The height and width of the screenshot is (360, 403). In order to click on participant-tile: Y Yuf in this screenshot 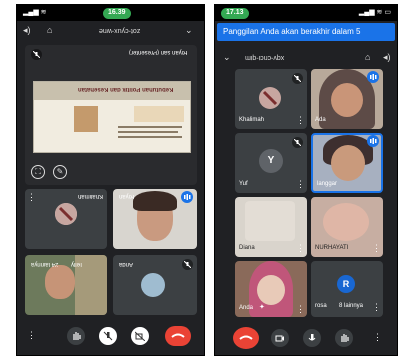, I will do `click(271, 163)`.